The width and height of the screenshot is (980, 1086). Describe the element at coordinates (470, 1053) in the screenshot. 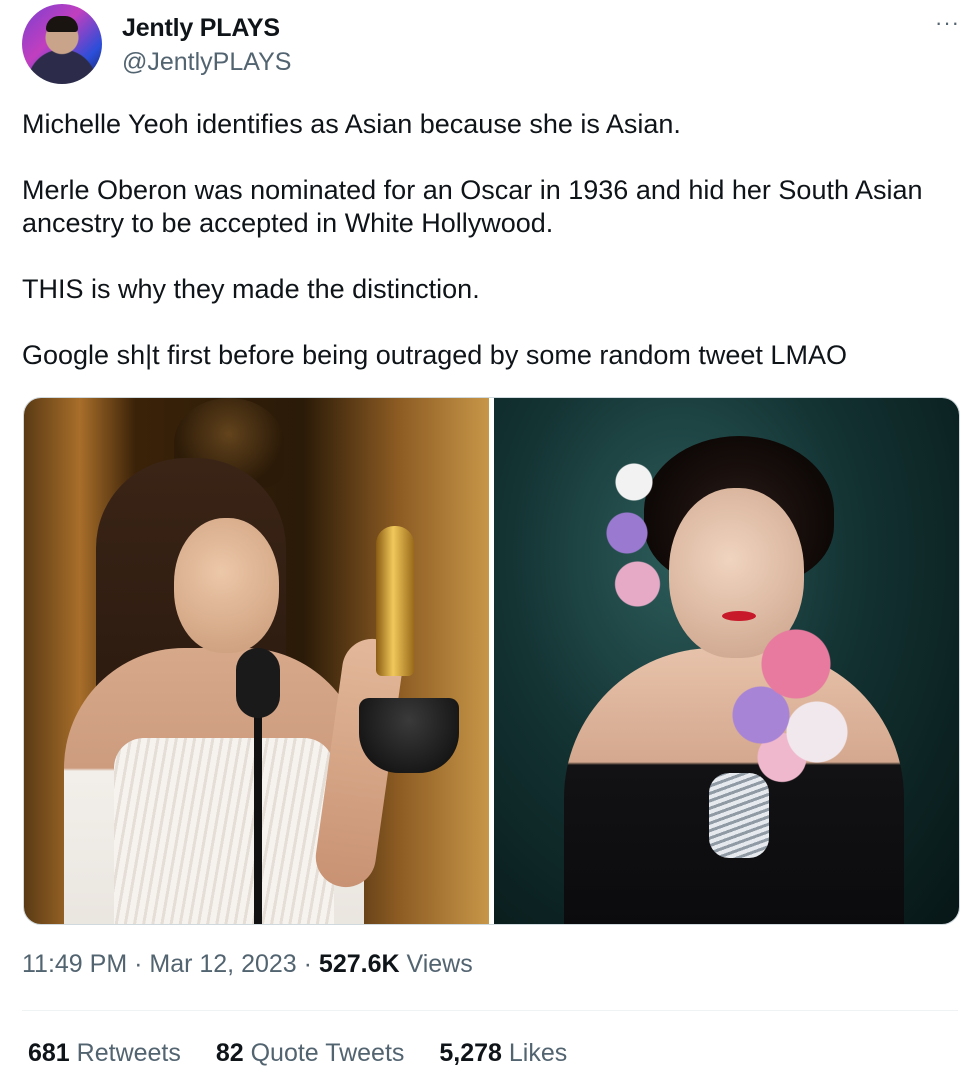

I see `likes-count: 5,278` at that location.